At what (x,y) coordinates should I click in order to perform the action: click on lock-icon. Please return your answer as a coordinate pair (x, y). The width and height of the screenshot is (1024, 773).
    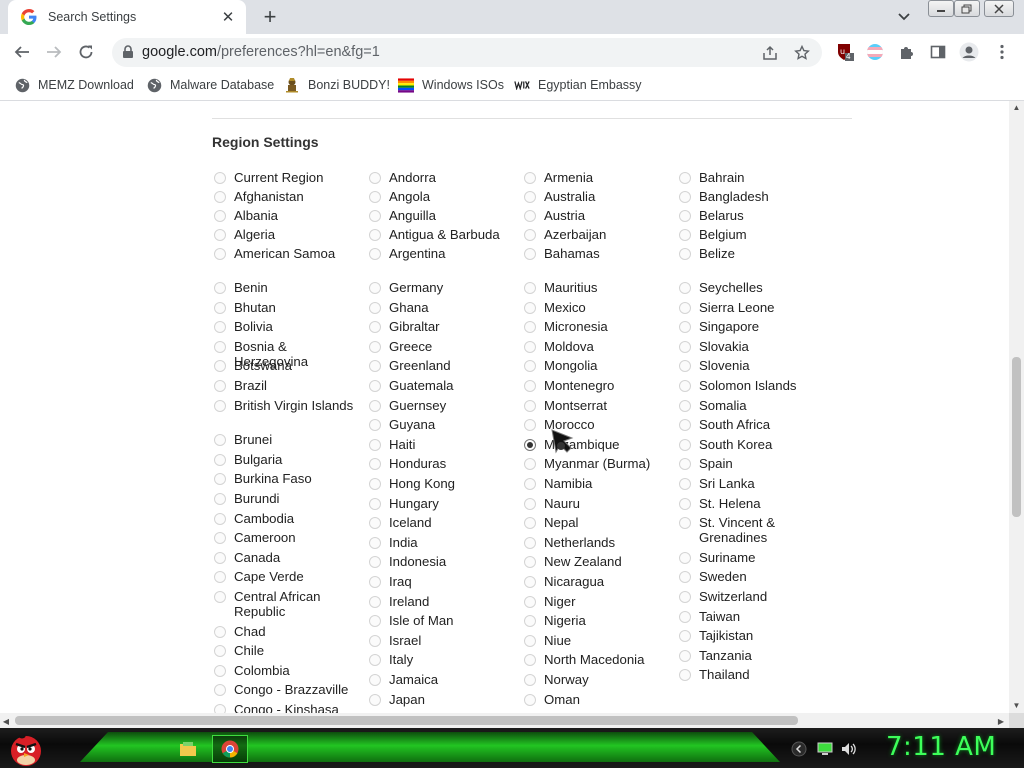
    Looking at the image, I should click on (128, 52).